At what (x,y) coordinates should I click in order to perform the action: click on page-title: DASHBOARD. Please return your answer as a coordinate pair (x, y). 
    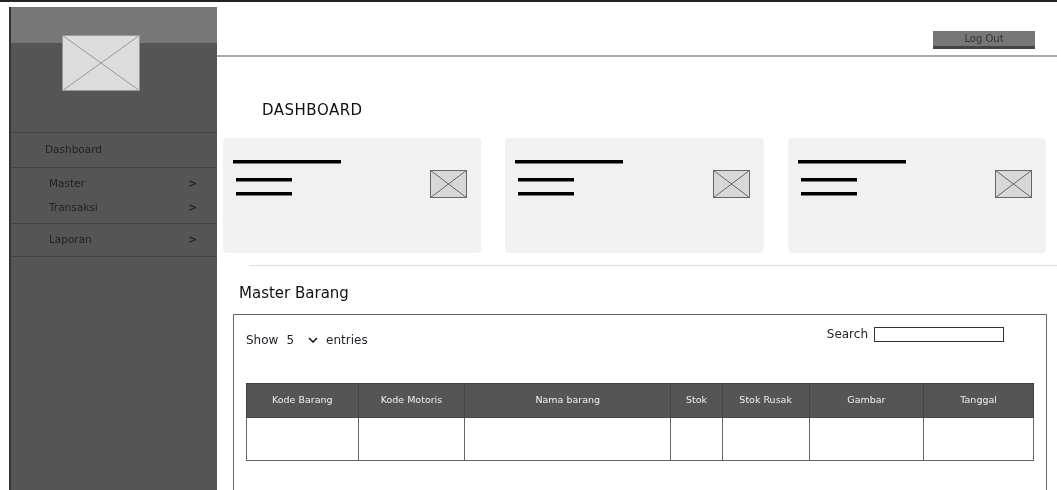
    Looking at the image, I should click on (313, 110).